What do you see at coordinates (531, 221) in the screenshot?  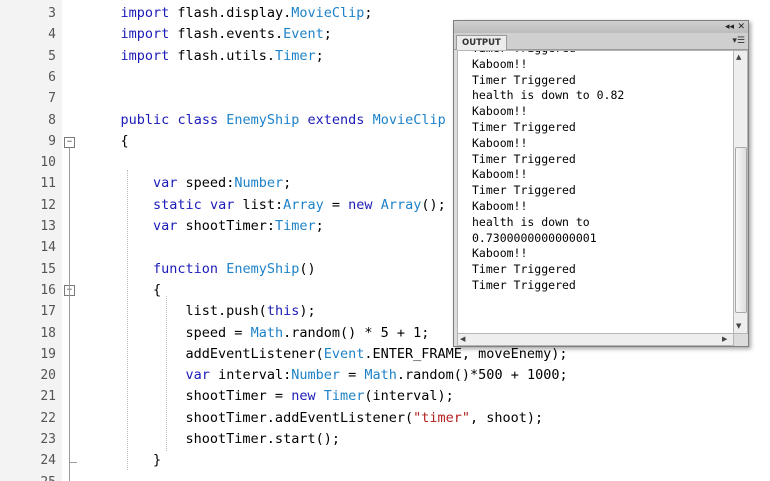 I see `output-line: health is down to` at bounding box center [531, 221].